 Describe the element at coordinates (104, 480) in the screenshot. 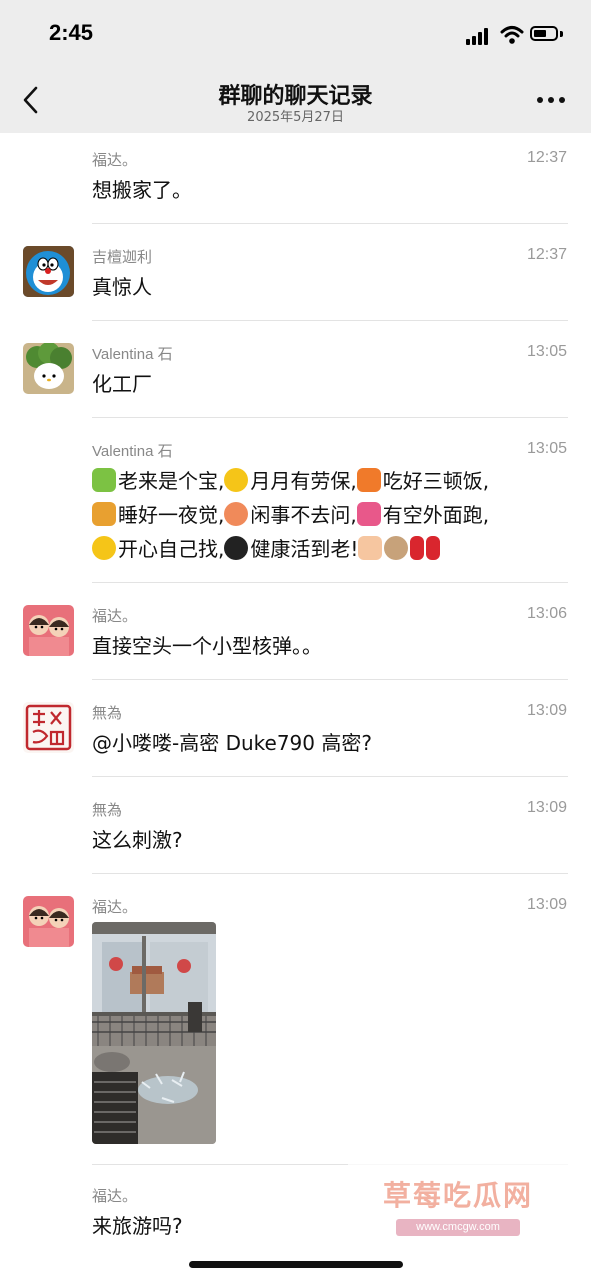

I see `elder-emoji-icon` at that location.